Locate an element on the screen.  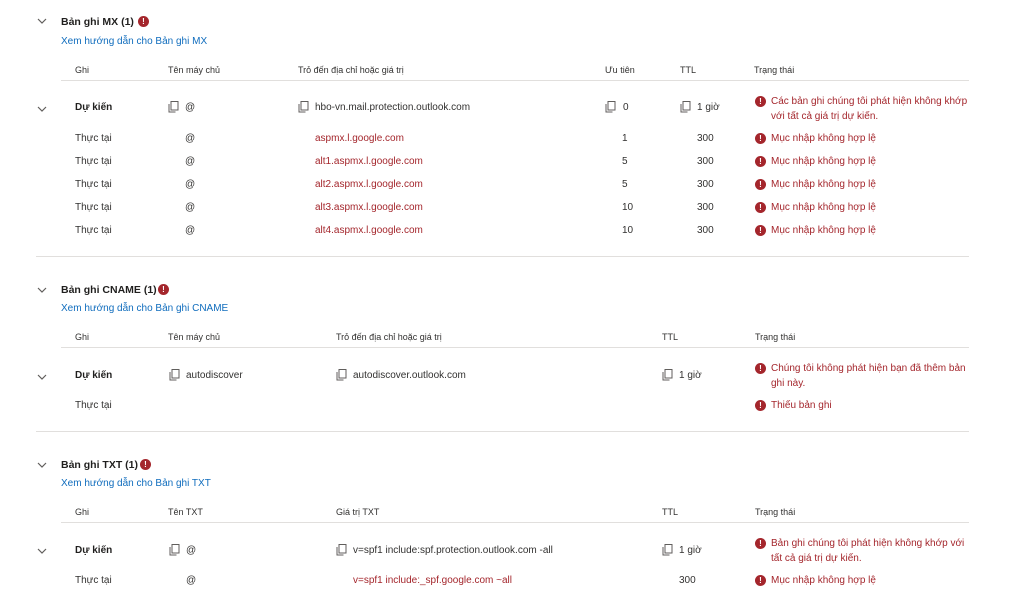
txt-header-record: Ghi is located at coordinates (82, 512).